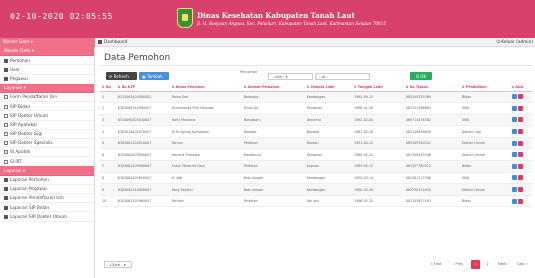 This screenshot has height=278, width=535. Describe the element at coordinates (378, 143) in the screenshot. I see `table-cell: 1991-04-12` at that location.